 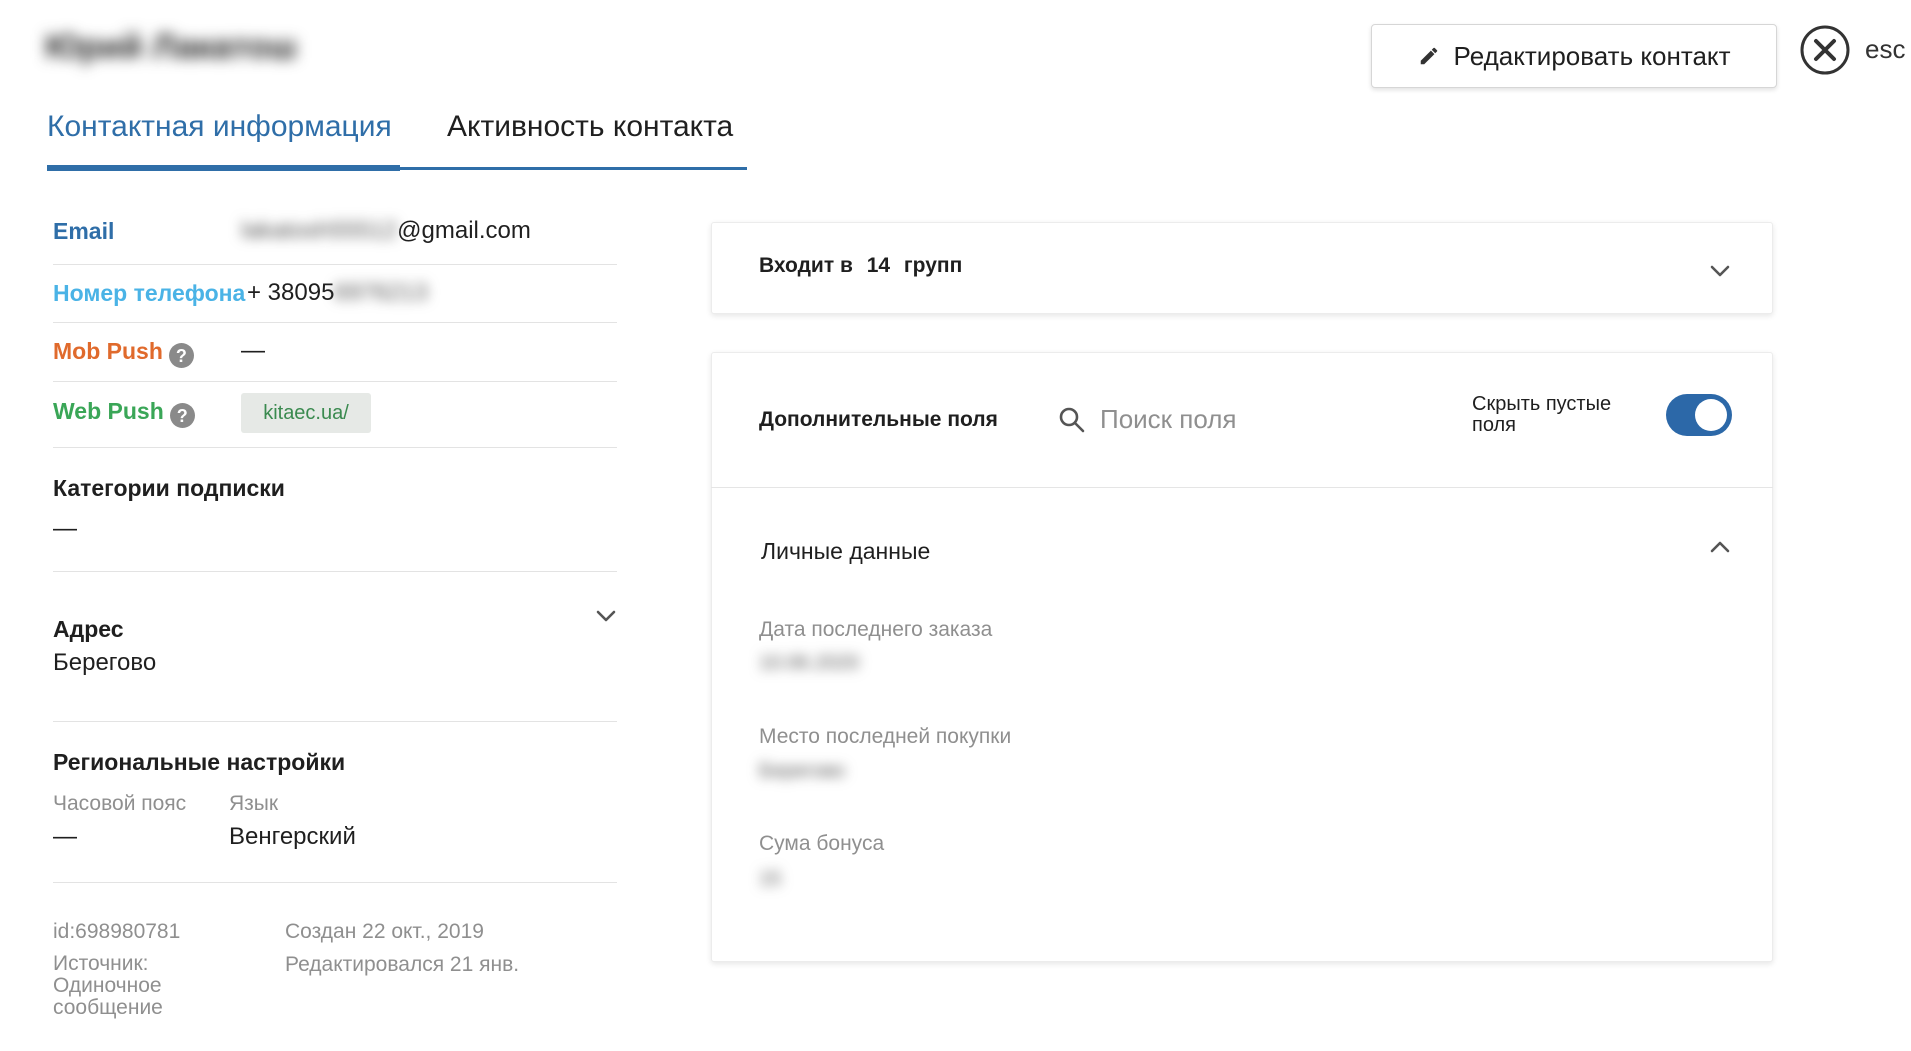 I want to click on edit-contact-button: Редактировать контакт, so click(x=1574, y=56).